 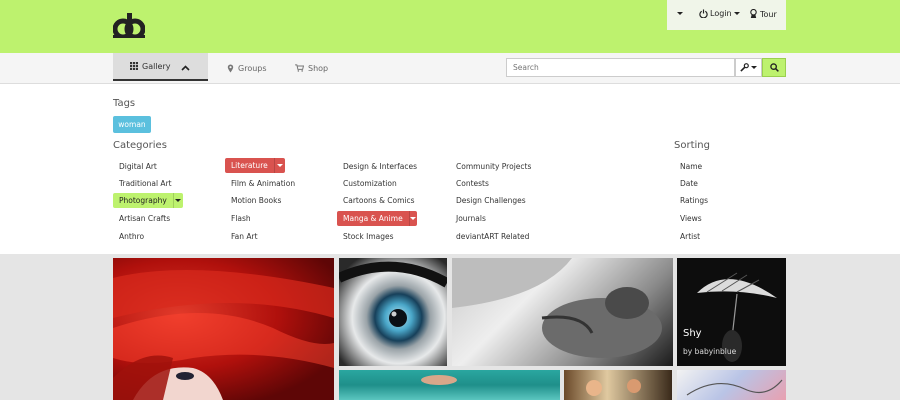 I want to click on gallery-thumb-underwater, so click(x=449, y=385).